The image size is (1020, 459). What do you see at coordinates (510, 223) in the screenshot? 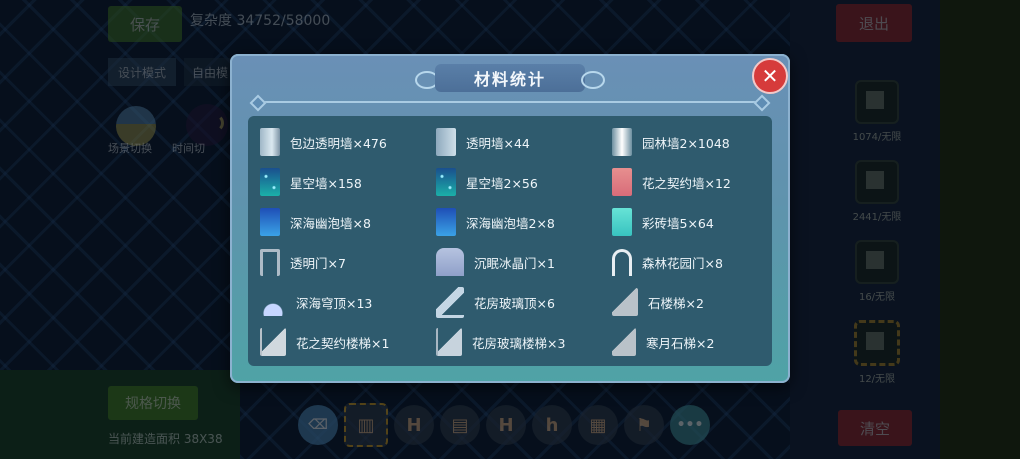
I see `material-label: 深海幽泡墙2×8` at bounding box center [510, 223].